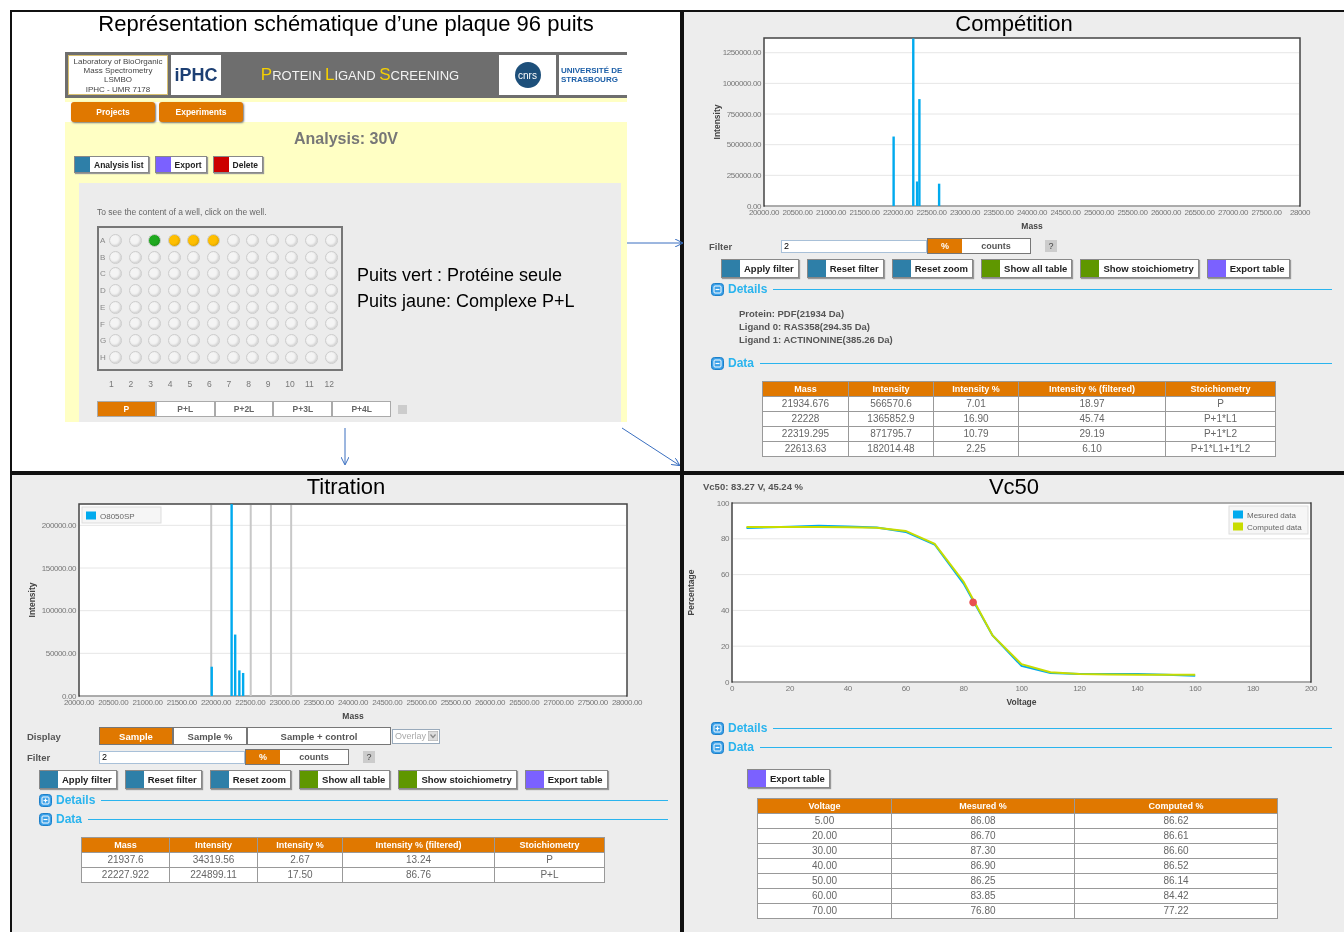 The height and width of the screenshot is (932, 1344). What do you see at coordinates (111, 164) in the screenshot?
I see `action-button: Analysis list` at bounding box center [111, 164].